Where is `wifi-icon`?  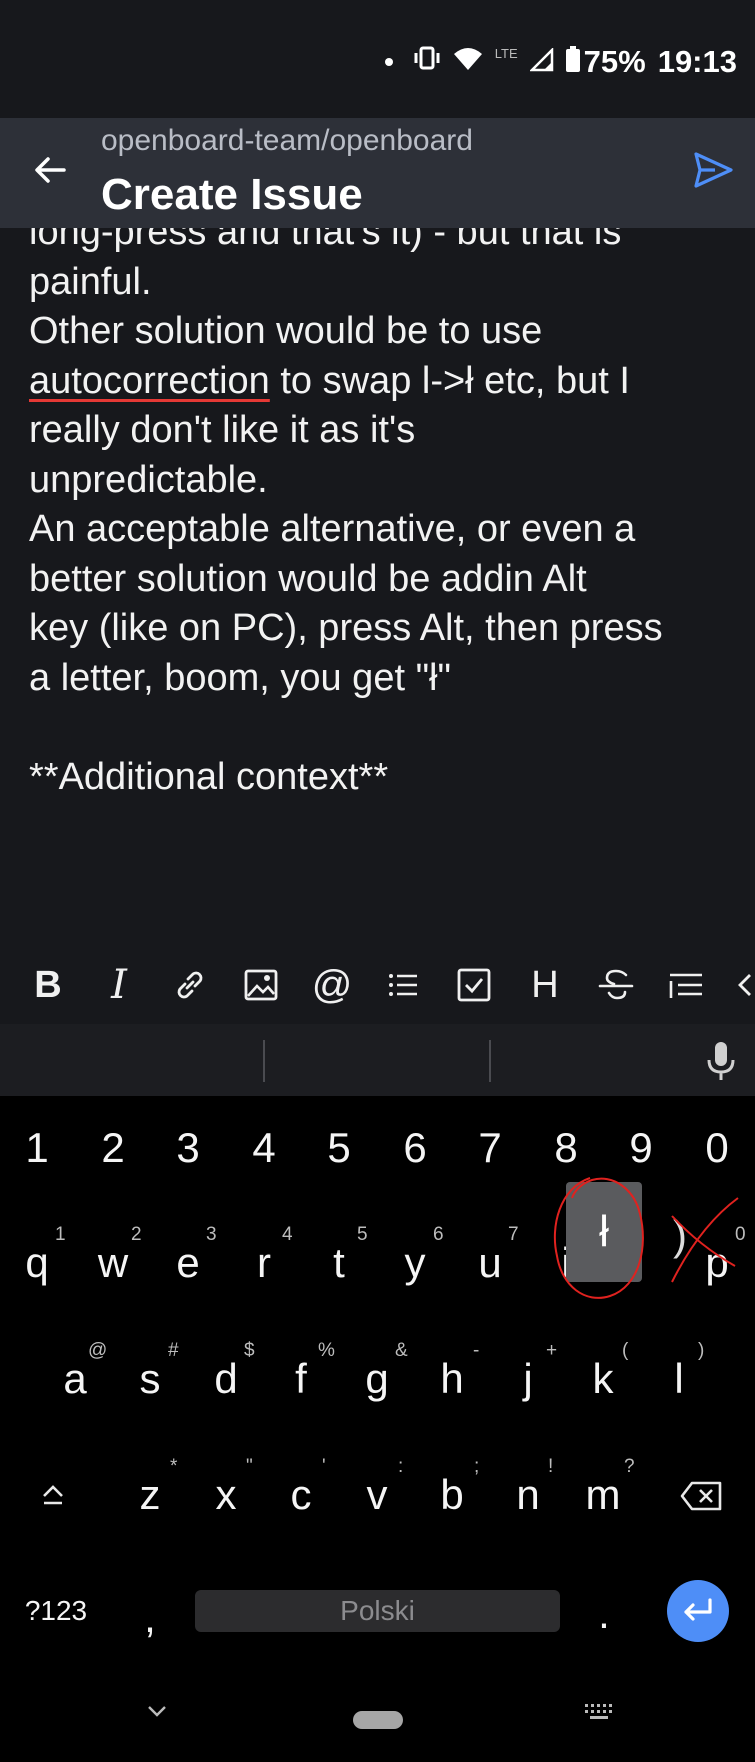
wifi-icon is located at coordinates (468, 62).